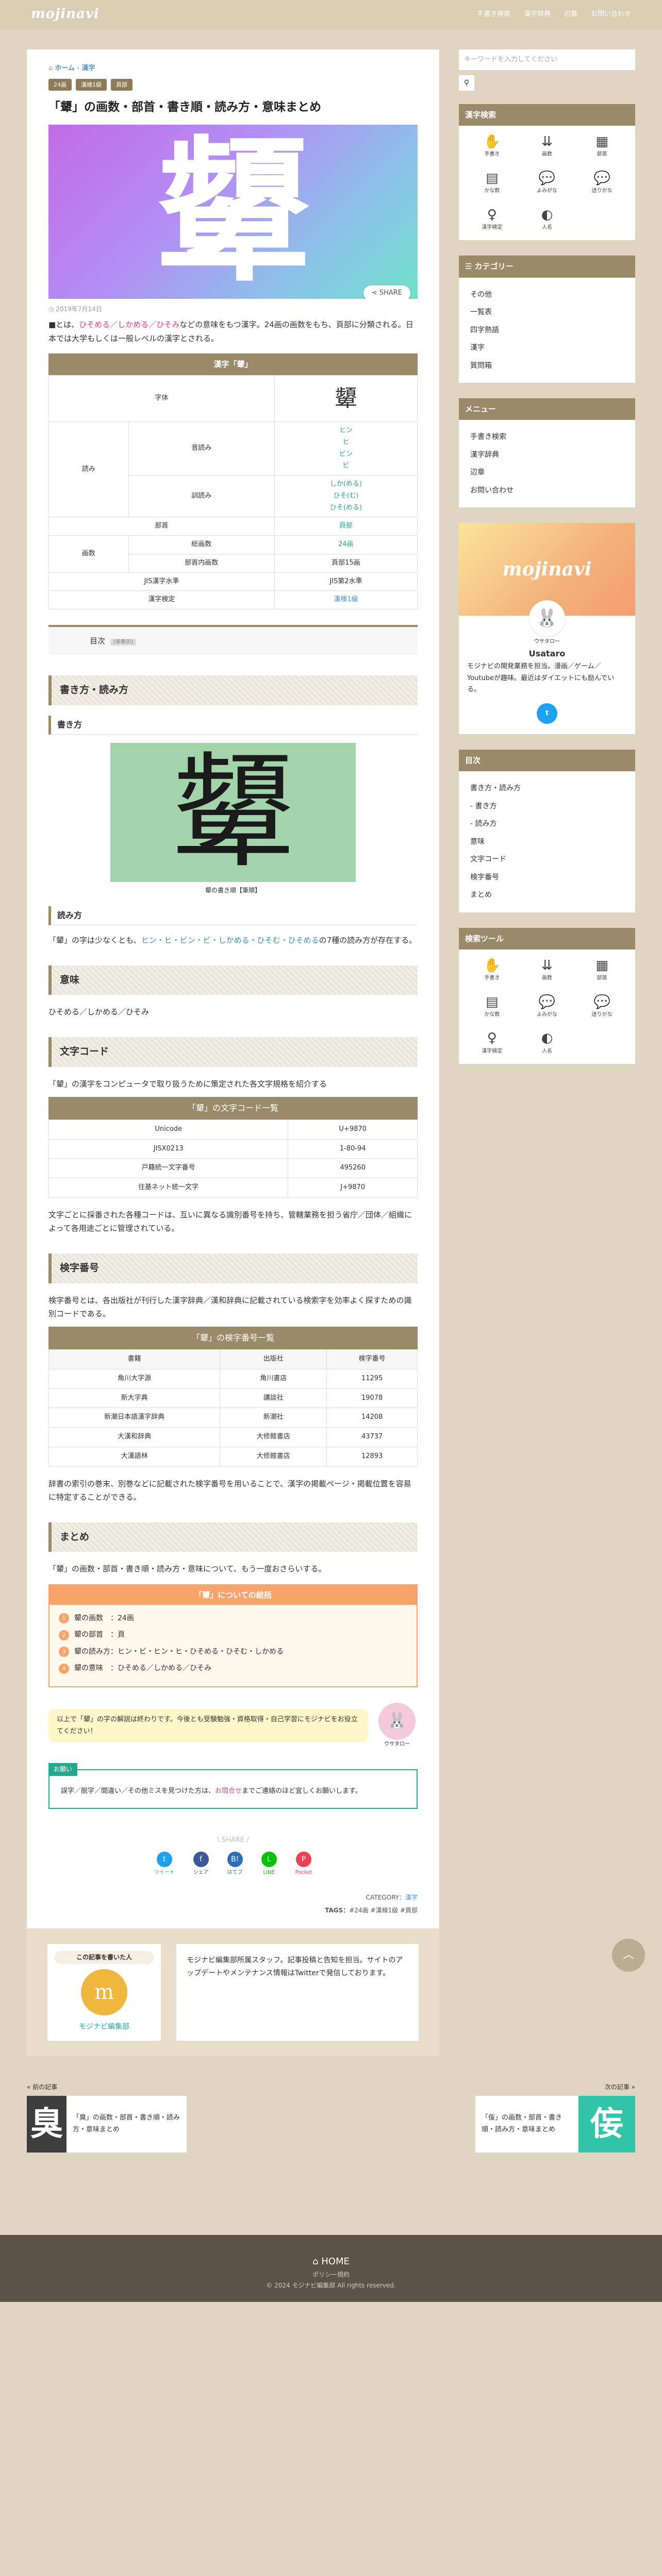 This screenshot has width=662, height=2576. What do you see at coordinates (547, 788) in the screenshot?
I see `toc-item: 書き方・読み方` at bounding box center [547, 788].